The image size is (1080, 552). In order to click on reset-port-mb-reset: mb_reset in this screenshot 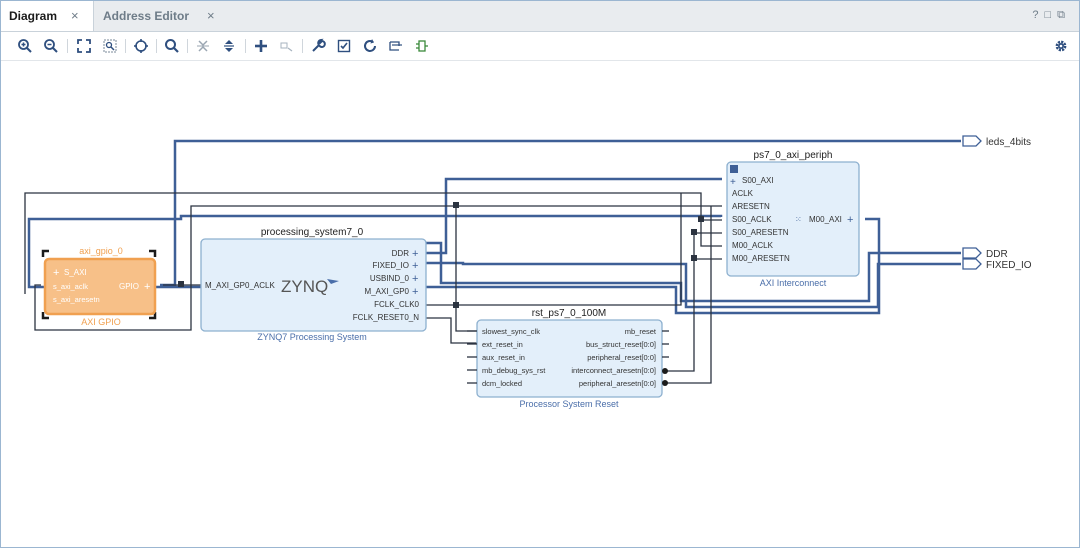, I will do `click(641, 331)`.